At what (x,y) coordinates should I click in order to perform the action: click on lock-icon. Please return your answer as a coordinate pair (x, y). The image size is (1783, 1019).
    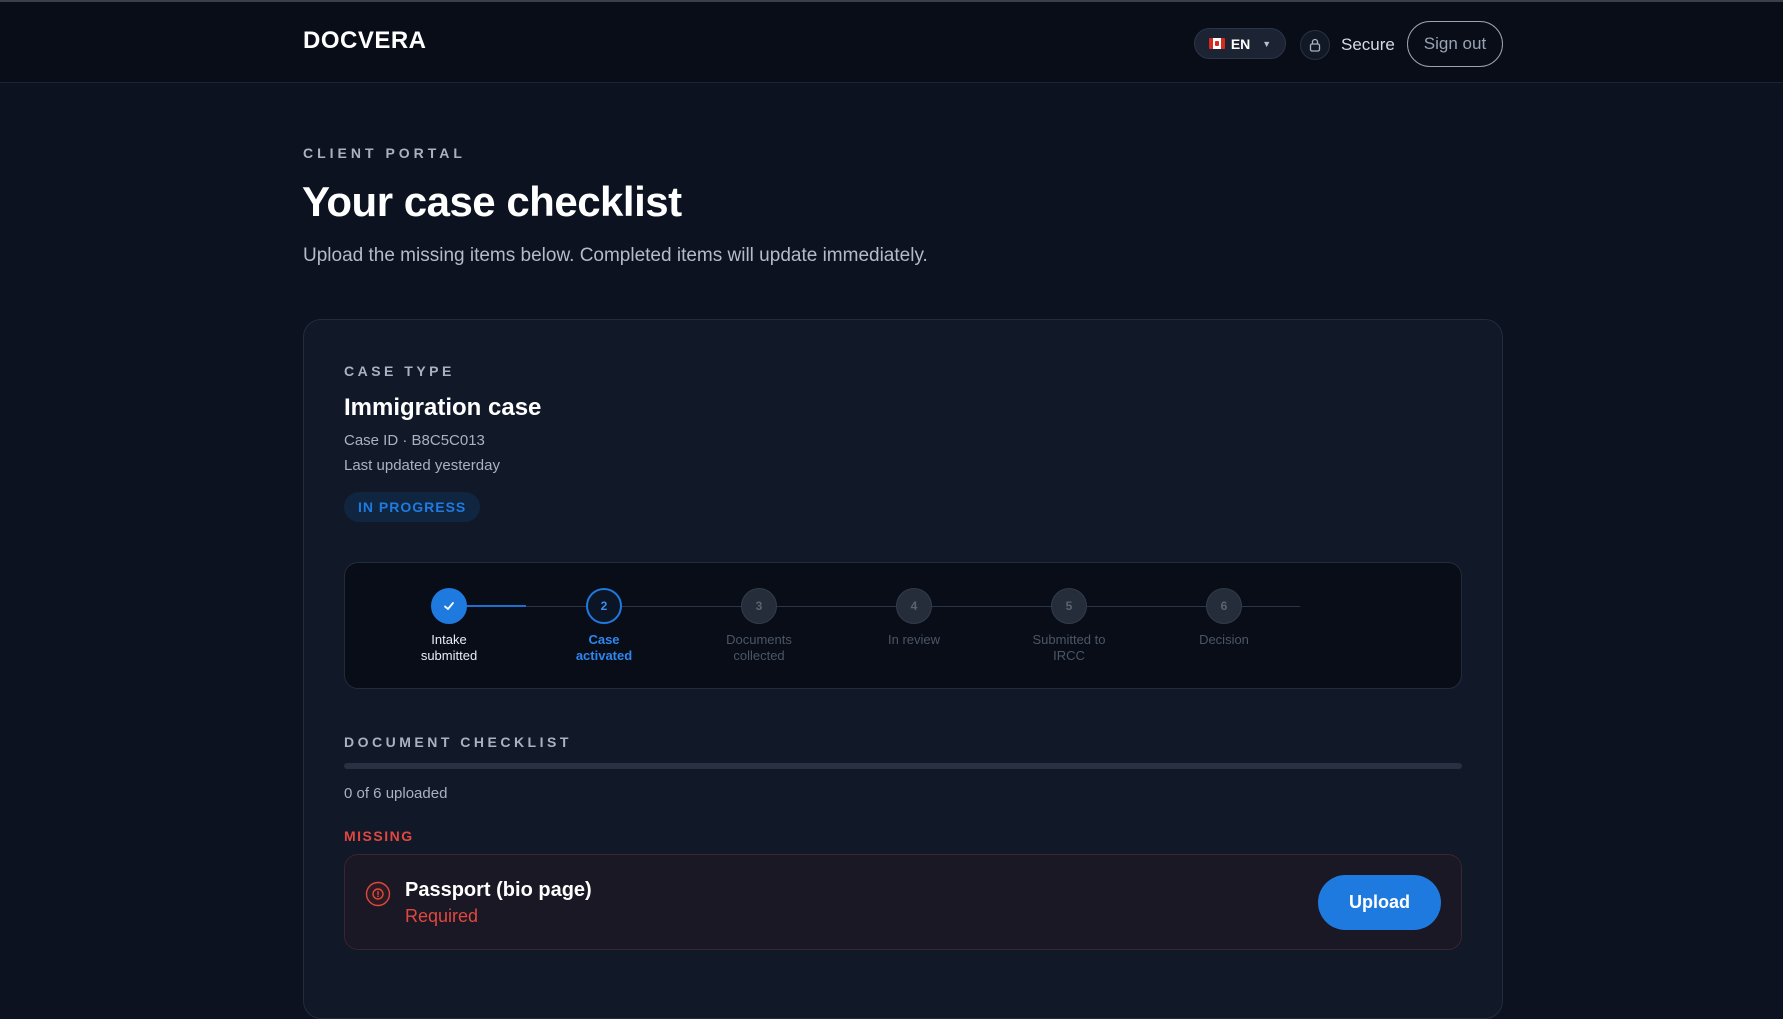
    Looking at the image, I should click on (1315, 45).